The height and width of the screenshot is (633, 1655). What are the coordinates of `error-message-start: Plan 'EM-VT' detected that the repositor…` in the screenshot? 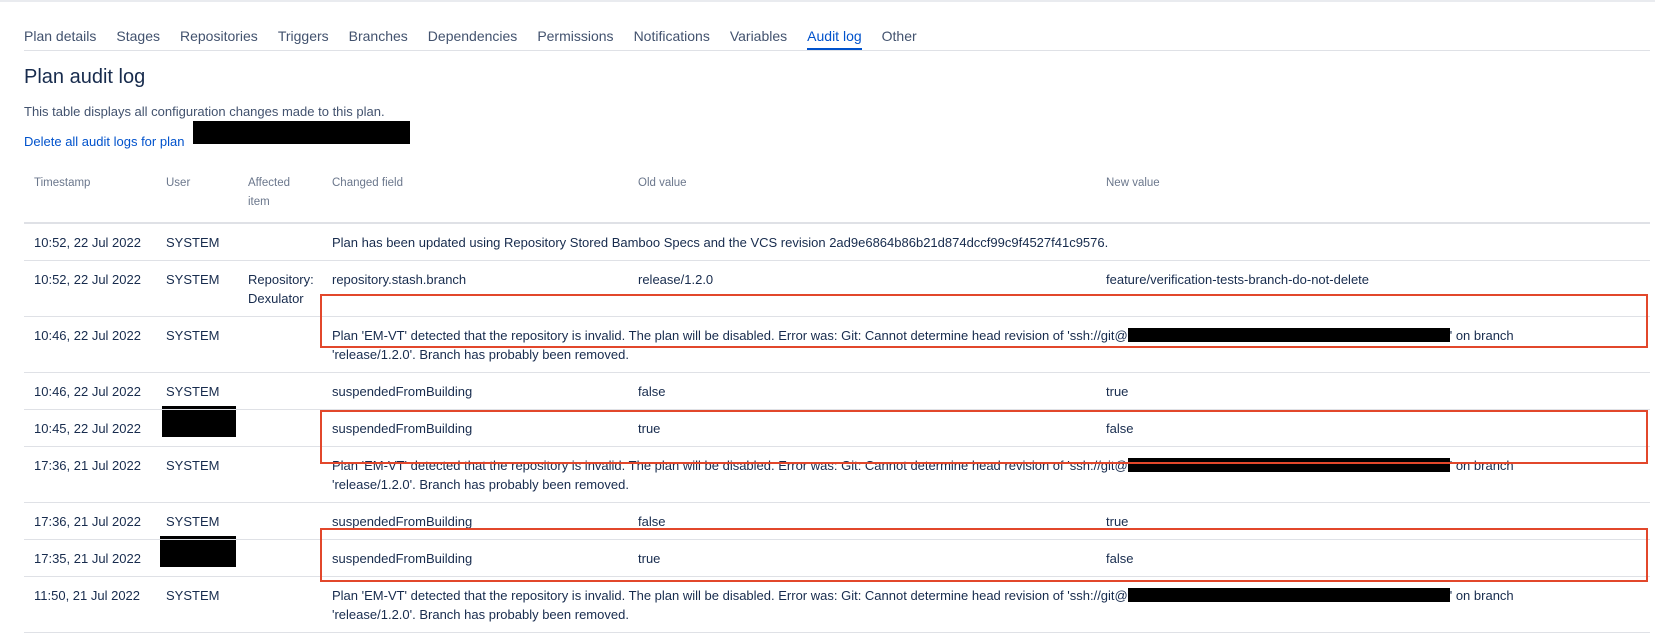 It's located at (730, 595).